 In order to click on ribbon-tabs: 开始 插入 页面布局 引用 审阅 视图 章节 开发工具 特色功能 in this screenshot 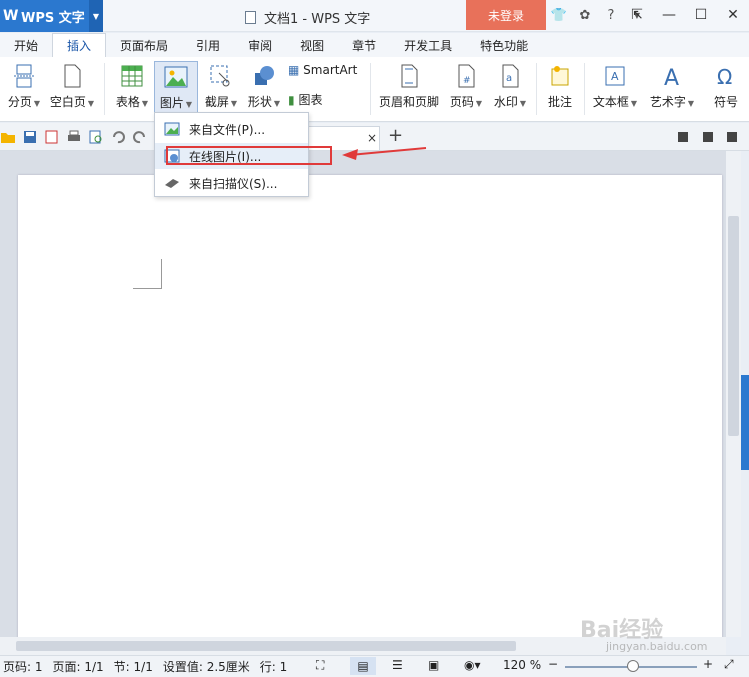, I will do `click(374, 45)`.